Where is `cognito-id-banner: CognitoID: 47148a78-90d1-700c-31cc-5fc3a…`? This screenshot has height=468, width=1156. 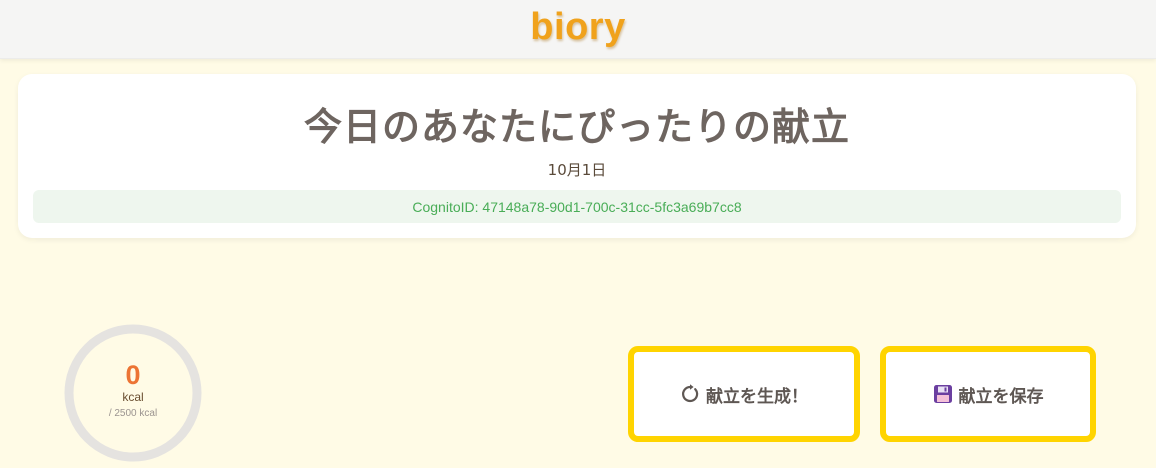
cognito-id-banner: CognitoID: 47148a78-90d1-700c-31cc-5fc3a… is located at coordinates (577, 206).